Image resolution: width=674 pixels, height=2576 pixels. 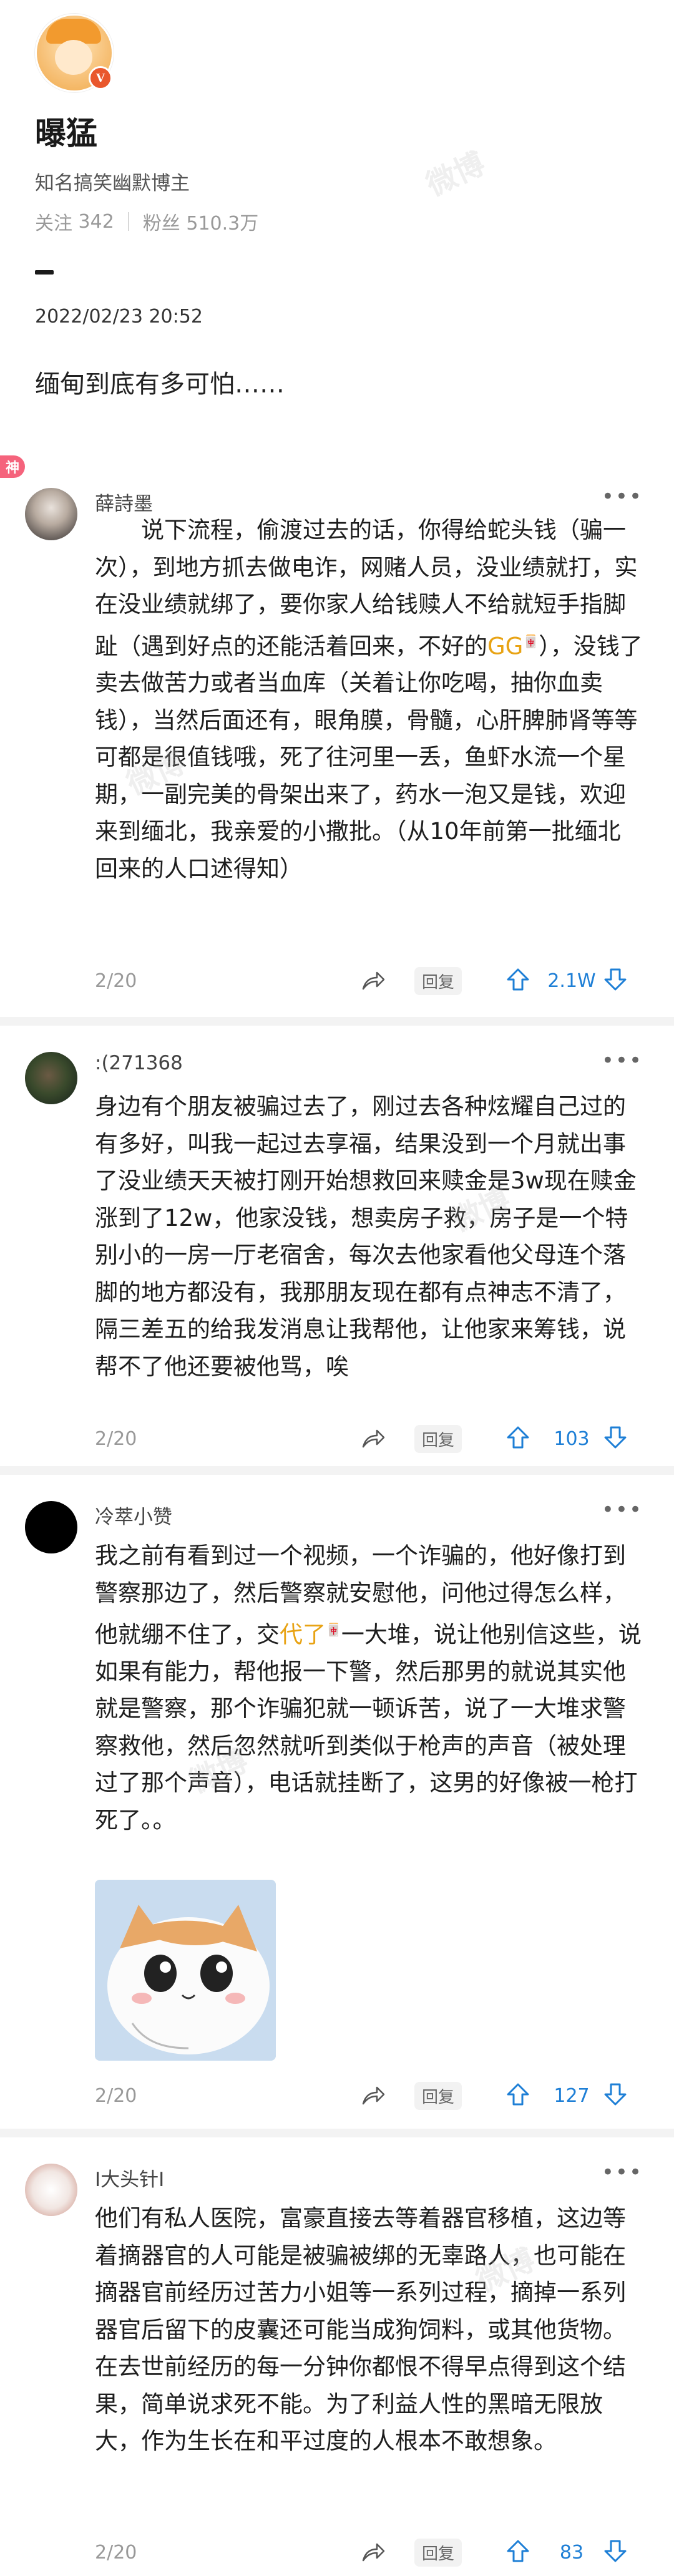 What do you see at coordinates (572, 2552) in the screenshot?
I see `like-count: 83` at bounding box center [572, 2552].